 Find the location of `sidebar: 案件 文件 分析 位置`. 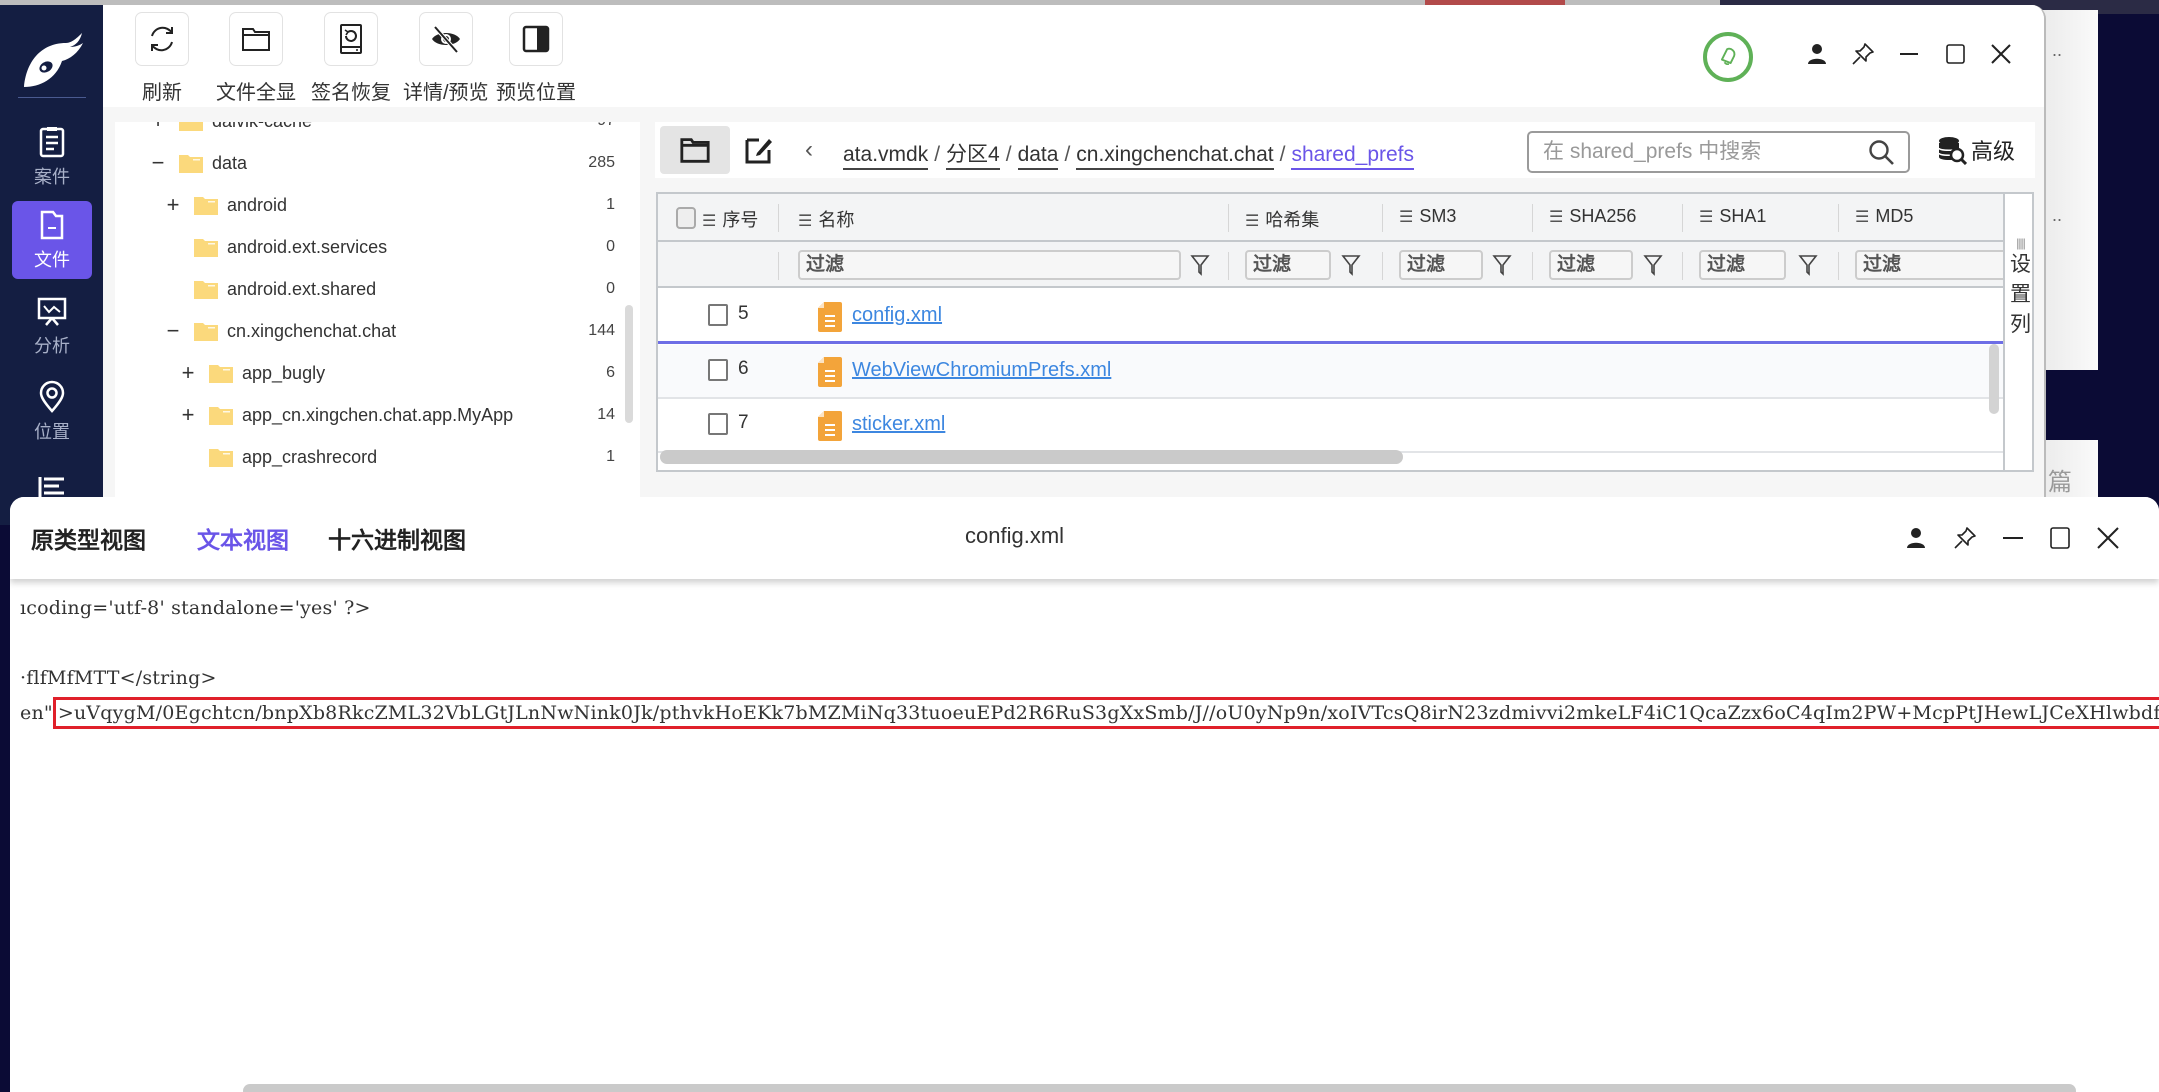

sidebar: 案件 文件 分析 位置 is located at coordinates (51, 265).